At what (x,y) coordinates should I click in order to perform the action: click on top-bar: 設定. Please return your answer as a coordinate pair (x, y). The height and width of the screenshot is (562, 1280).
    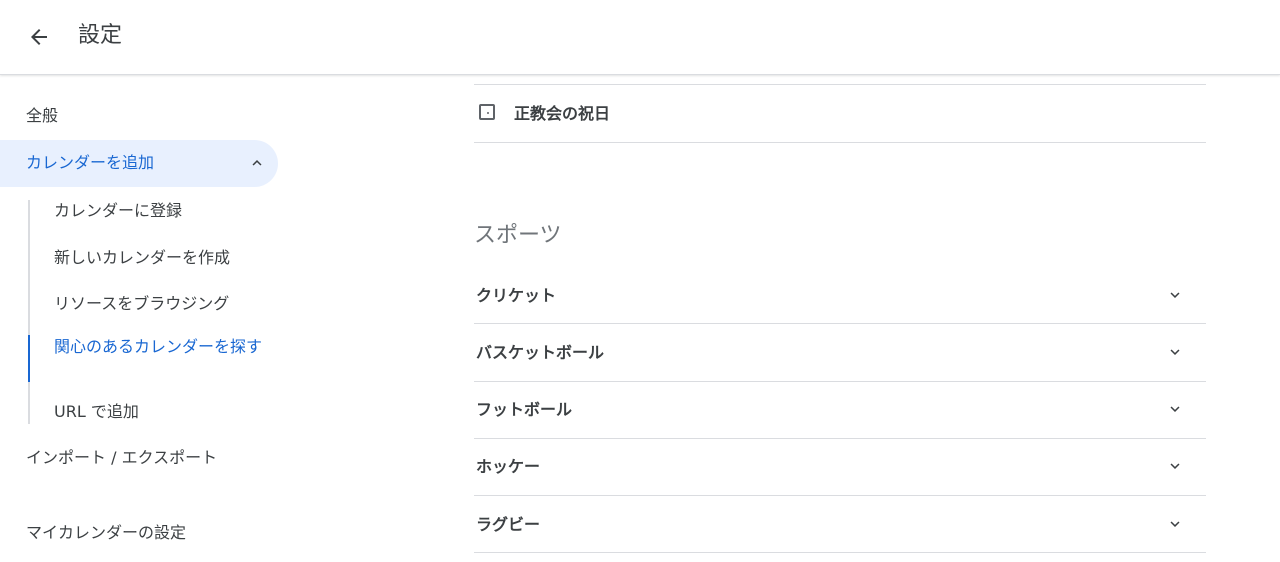
    Looking at the image, I should click on (640, 37).